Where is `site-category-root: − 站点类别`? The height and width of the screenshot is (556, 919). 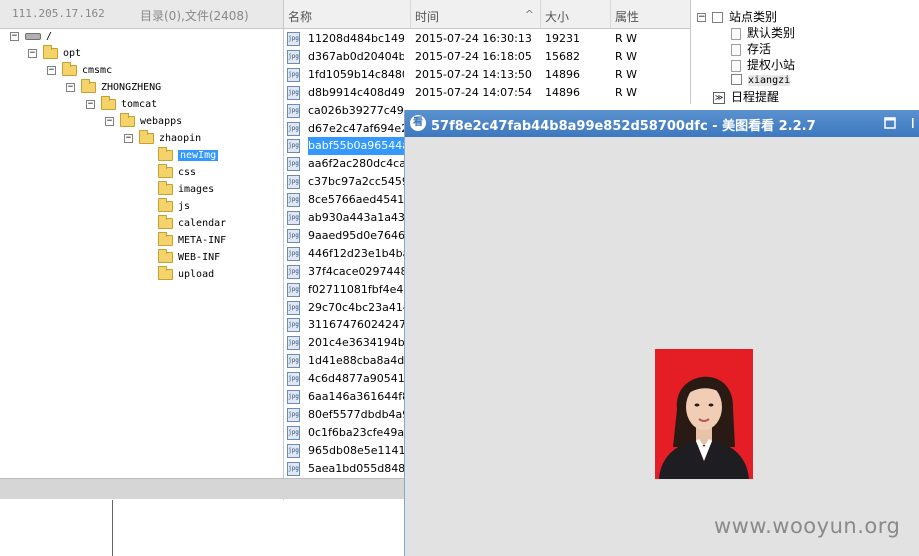 site-category-root: − 站点类别 is located at coordinates (737, 16).